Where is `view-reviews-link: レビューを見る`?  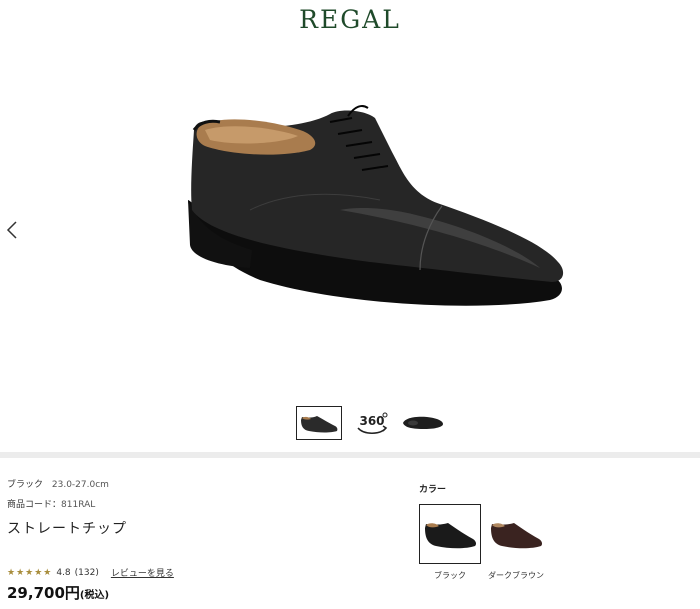 view-reviews-link: レビューを見る is located at coordinates (142, 572).